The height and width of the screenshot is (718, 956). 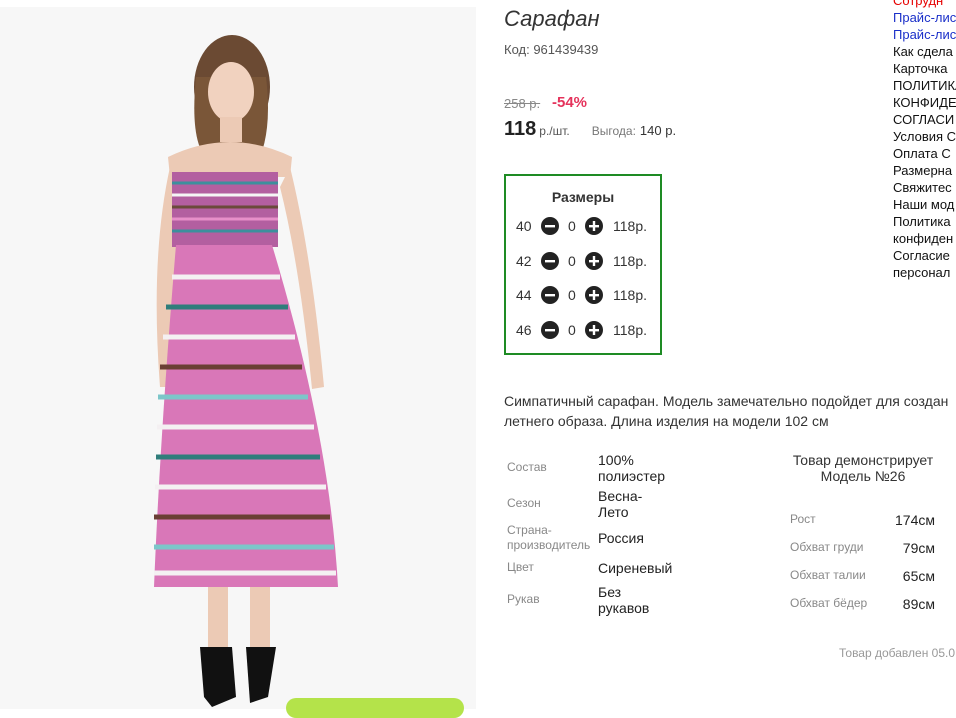 What do you see at coordinates (613, 512) in the screenshot?
I see `spec-value-line: Лето` at bounding box center [613, 512].